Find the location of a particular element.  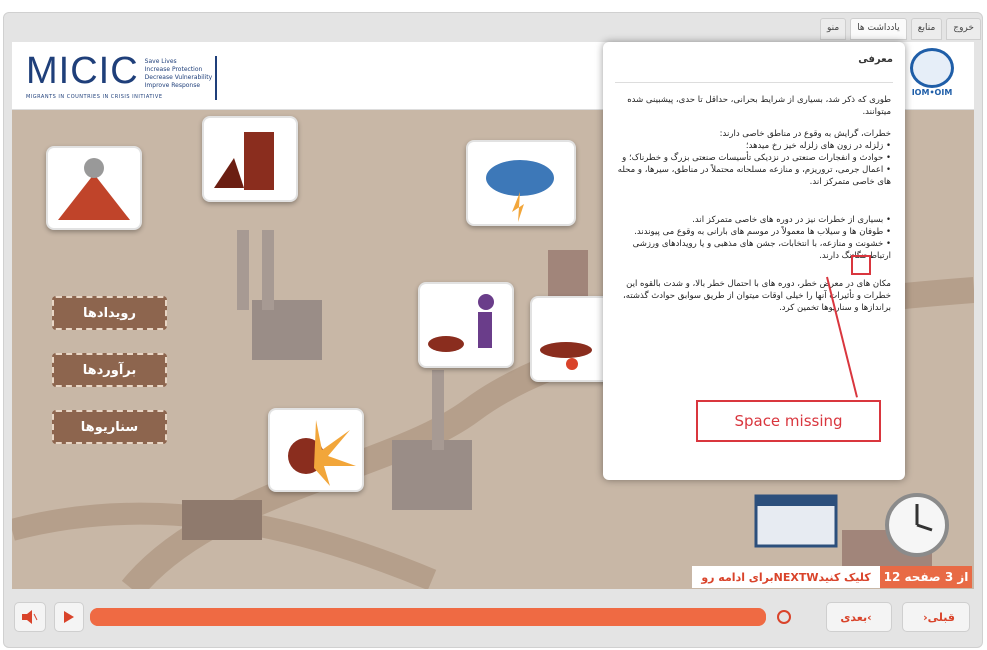

speaker-icon is located at coordinates (30, 617).